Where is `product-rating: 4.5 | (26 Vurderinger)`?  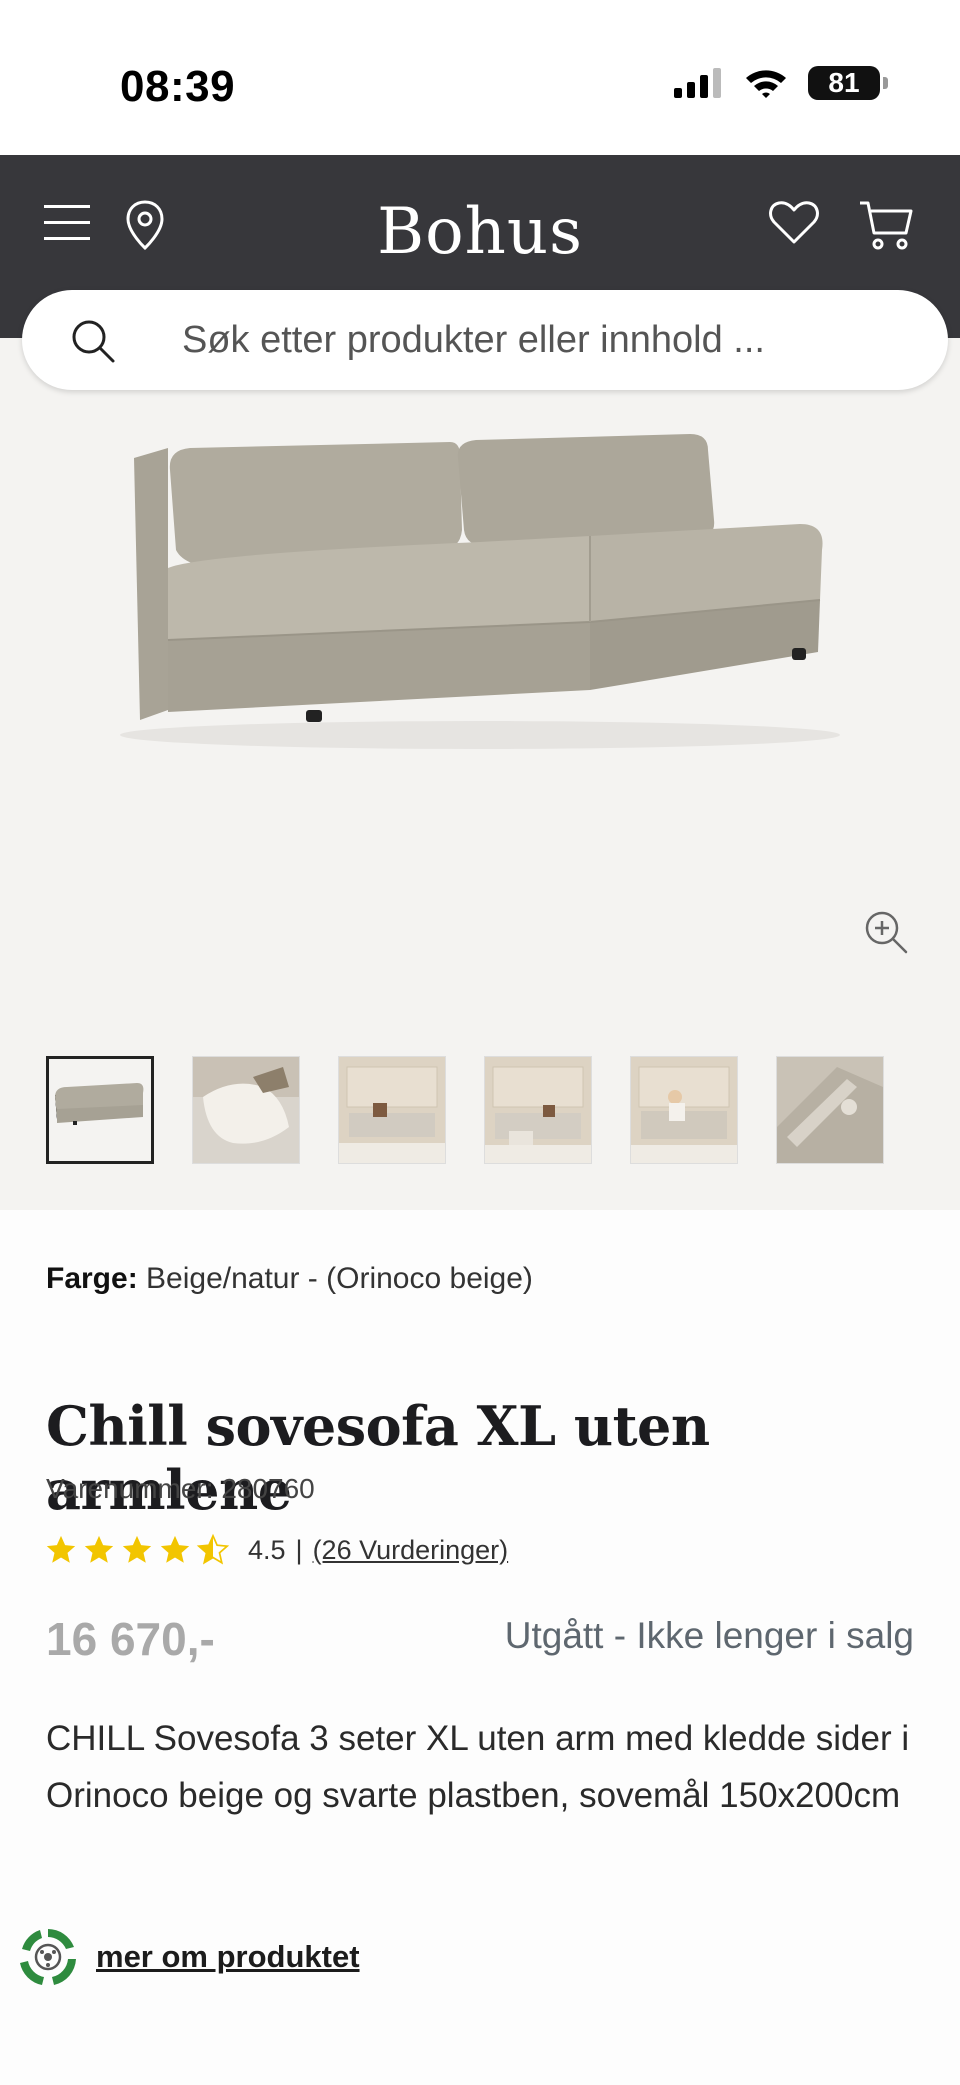 product-rating: 4.5 | (26 Vurderinger) is located at coordinates (276, 1550).